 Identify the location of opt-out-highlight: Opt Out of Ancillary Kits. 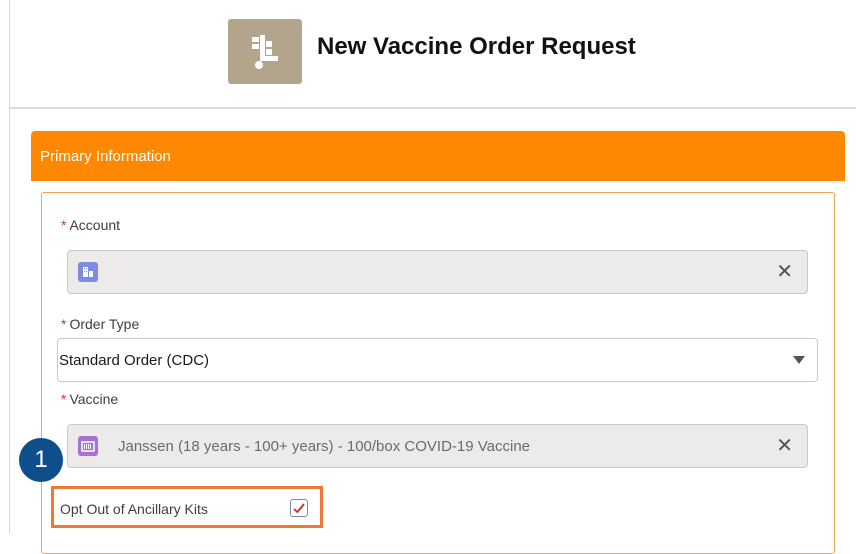
(187, 507).